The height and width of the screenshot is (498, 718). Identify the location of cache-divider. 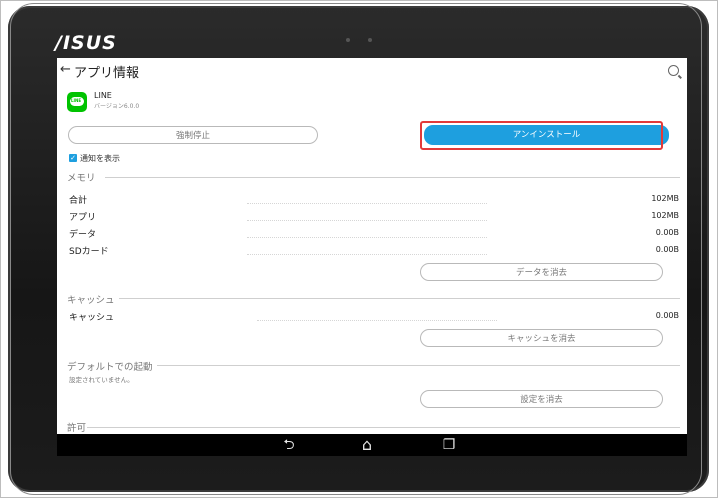
(399, 298).